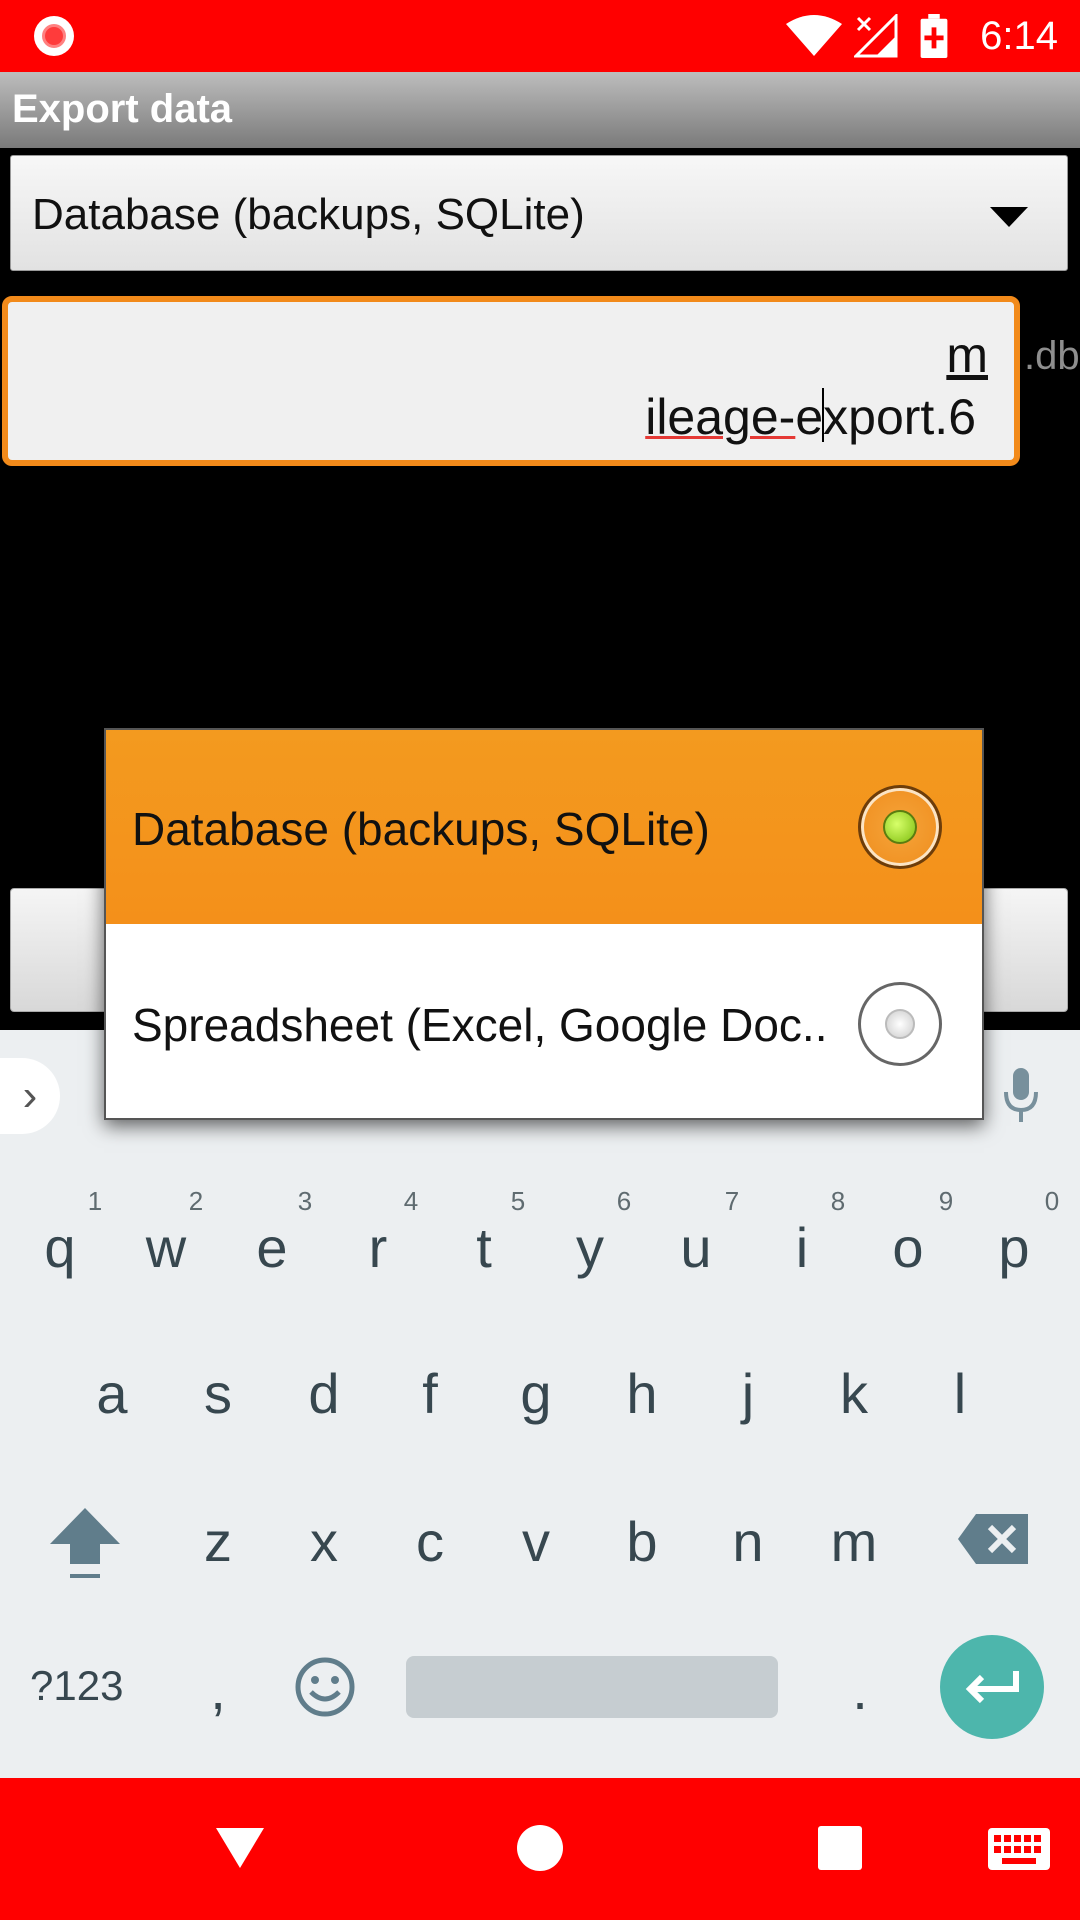 The height and width of the screenshot is (1920, 1080). I want to click on radio-selected-icon, so click(900, 827).